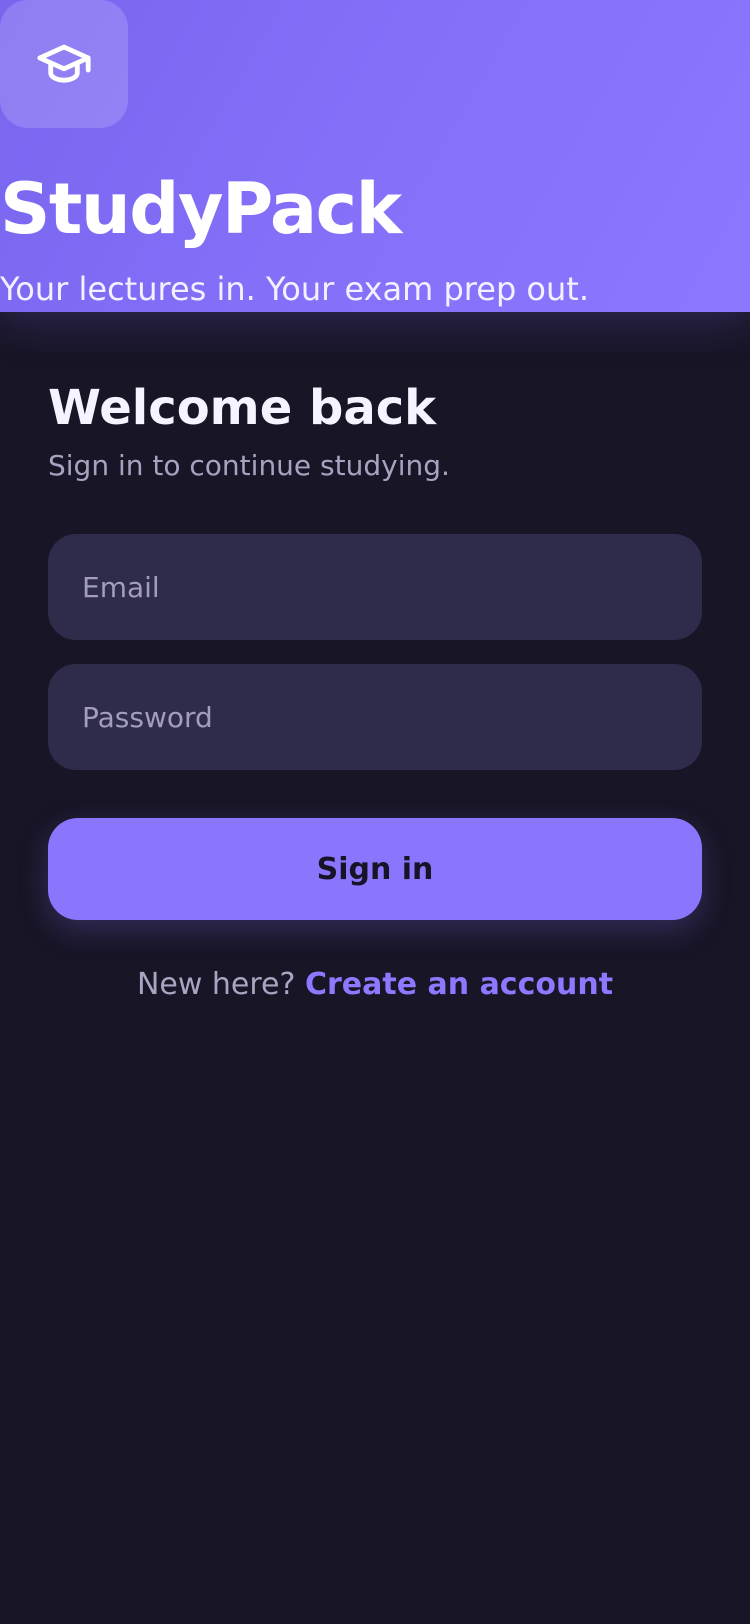 This screenshot has height=1624, width=750. Describe the element at coordinates (294, 289) in the screenshot. I see `app-tagline: Your lectures in. Your exam prep out.` at that location.